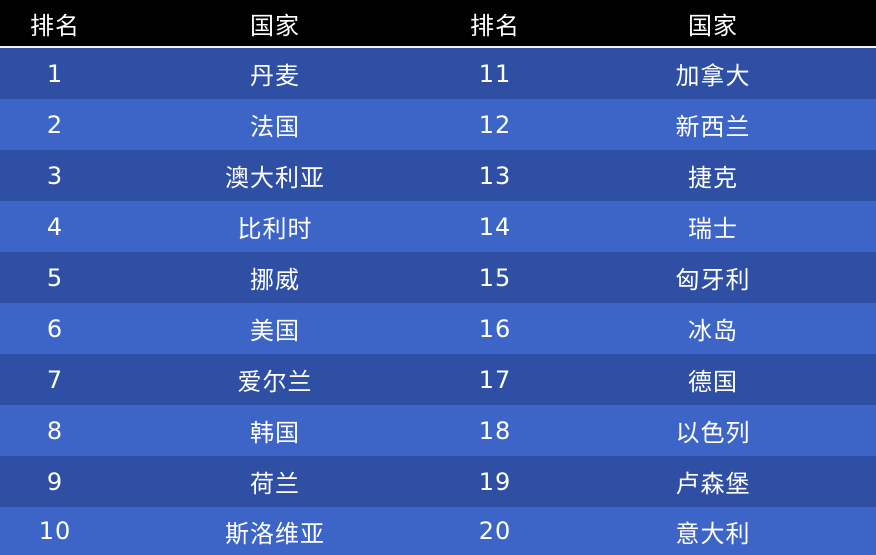 The width and height of the screenshot is (876, 555). What do you see at coordinates (275, 533) in the screenshot?
I see `country-left: 斯洛维亚` at bounding box center [275, 533].